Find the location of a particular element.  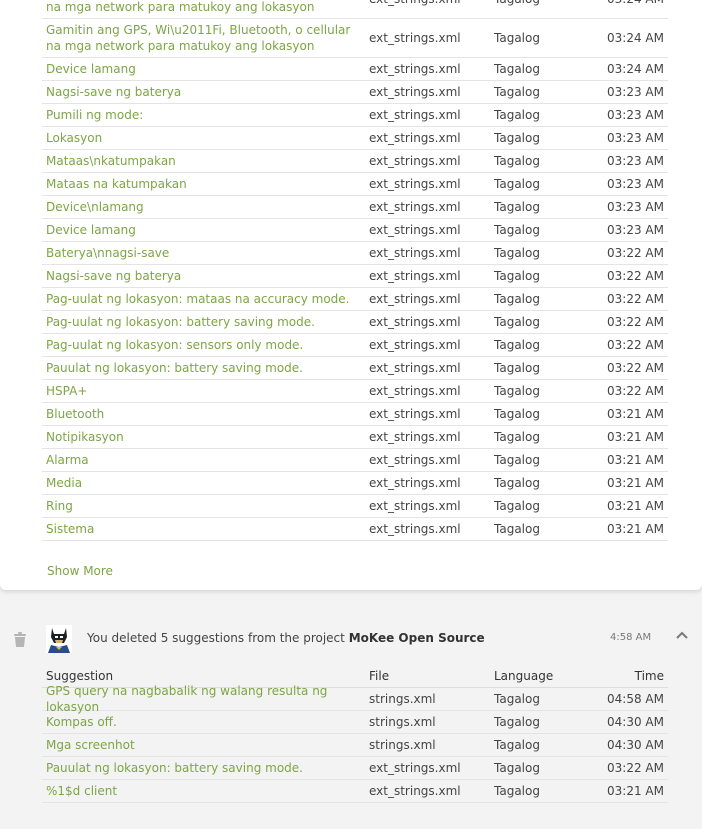

row-time: 04:30 AM is located at coordinates (635, 745).